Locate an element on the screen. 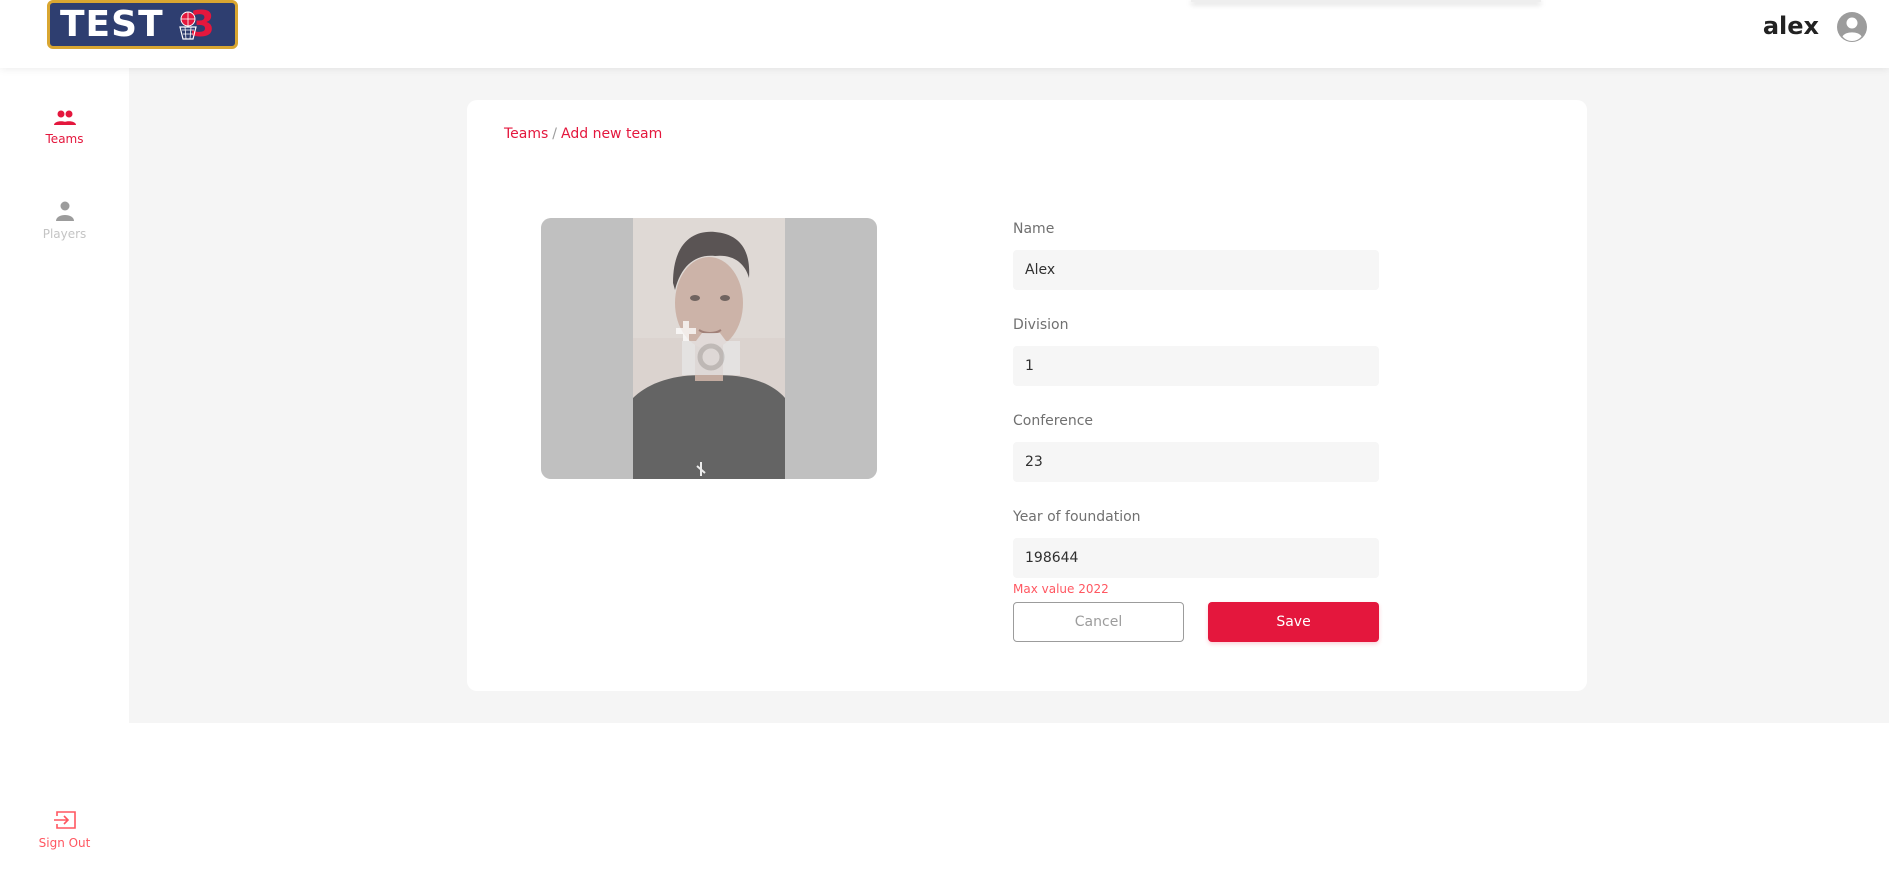 The width and height of the screenshot is (1889, 869). save-button: Save is located at coordinates (1293, 622).